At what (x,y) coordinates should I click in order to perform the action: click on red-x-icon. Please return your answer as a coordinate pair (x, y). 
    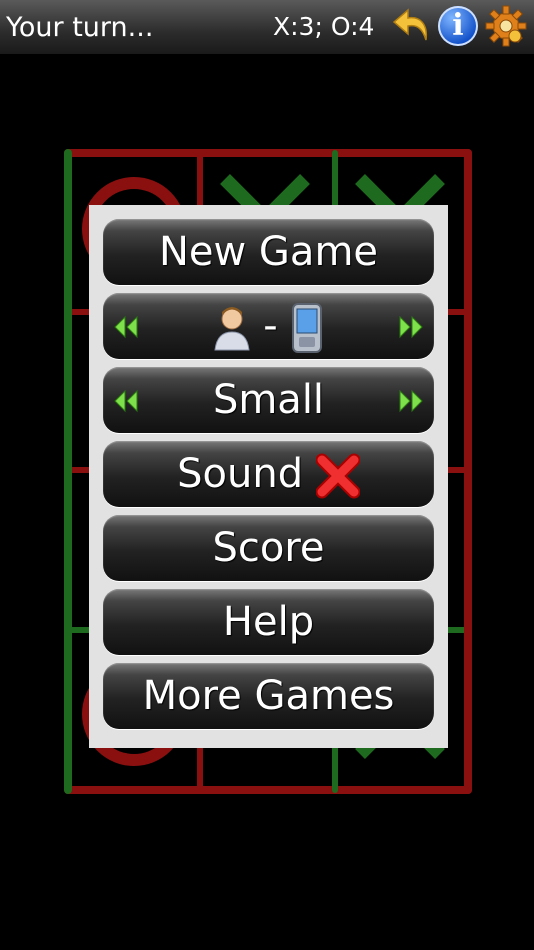
    Looking at the image, I should click on (337, 476).